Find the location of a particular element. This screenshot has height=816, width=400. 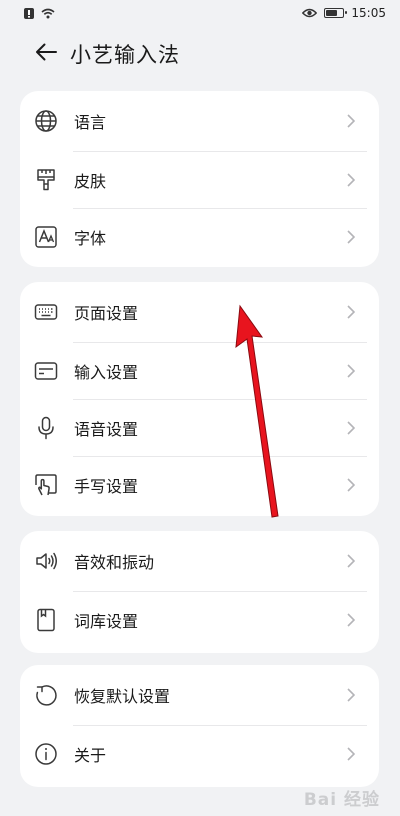

row-input-settings: 输入设置 is located at coordinates (199, 370).